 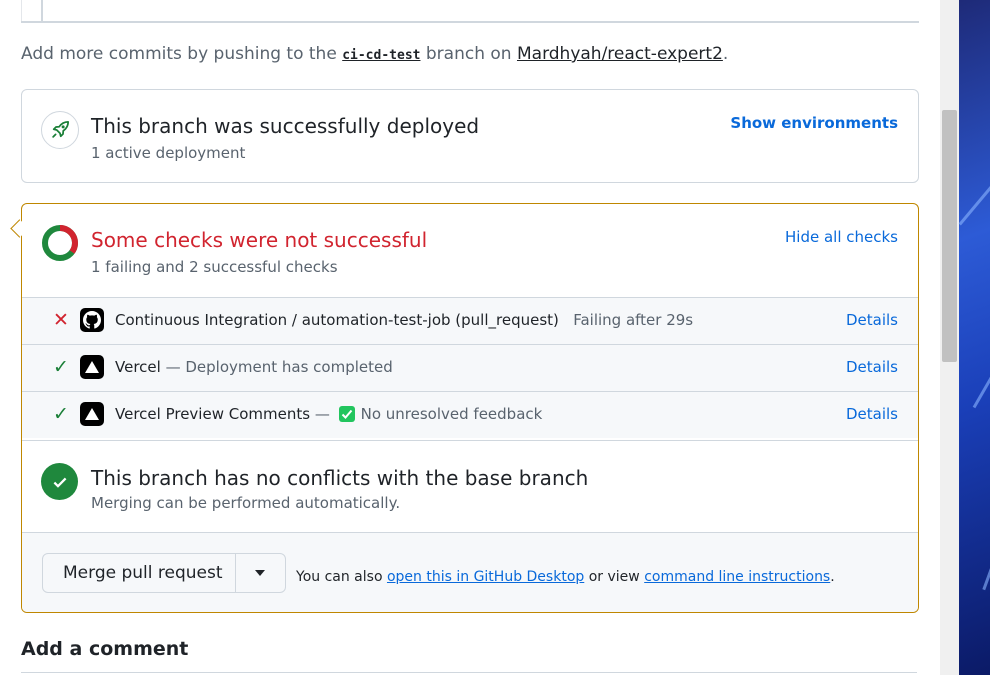 I want to click on timeline-connector, so click(x=470, y=11).